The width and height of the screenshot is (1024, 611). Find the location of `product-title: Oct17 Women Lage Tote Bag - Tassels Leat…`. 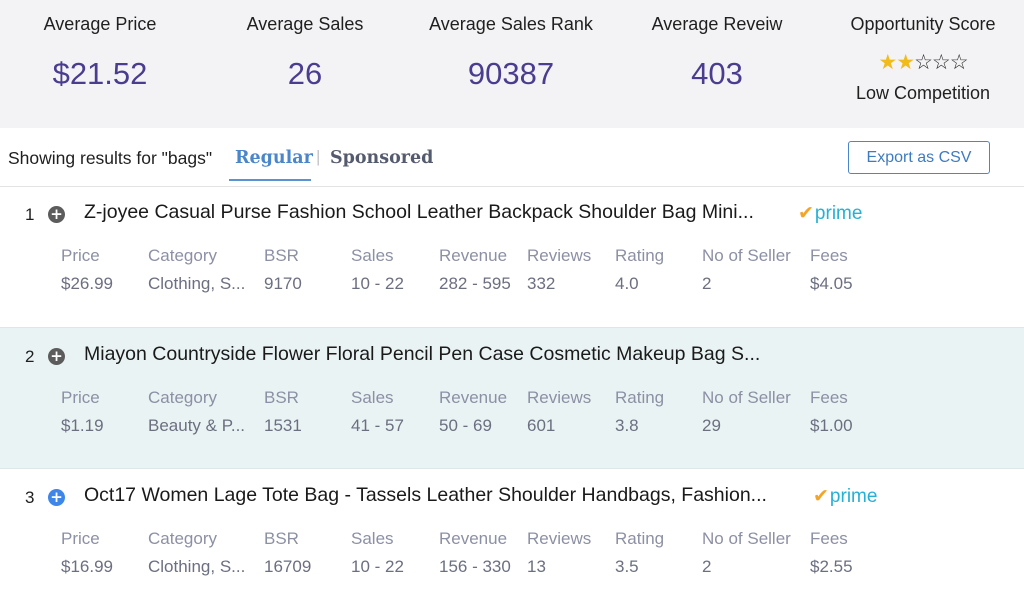

product-title: Oct17 Women Lage Tote Bag - Tassels Leat… is located at coordinates (425, 495).